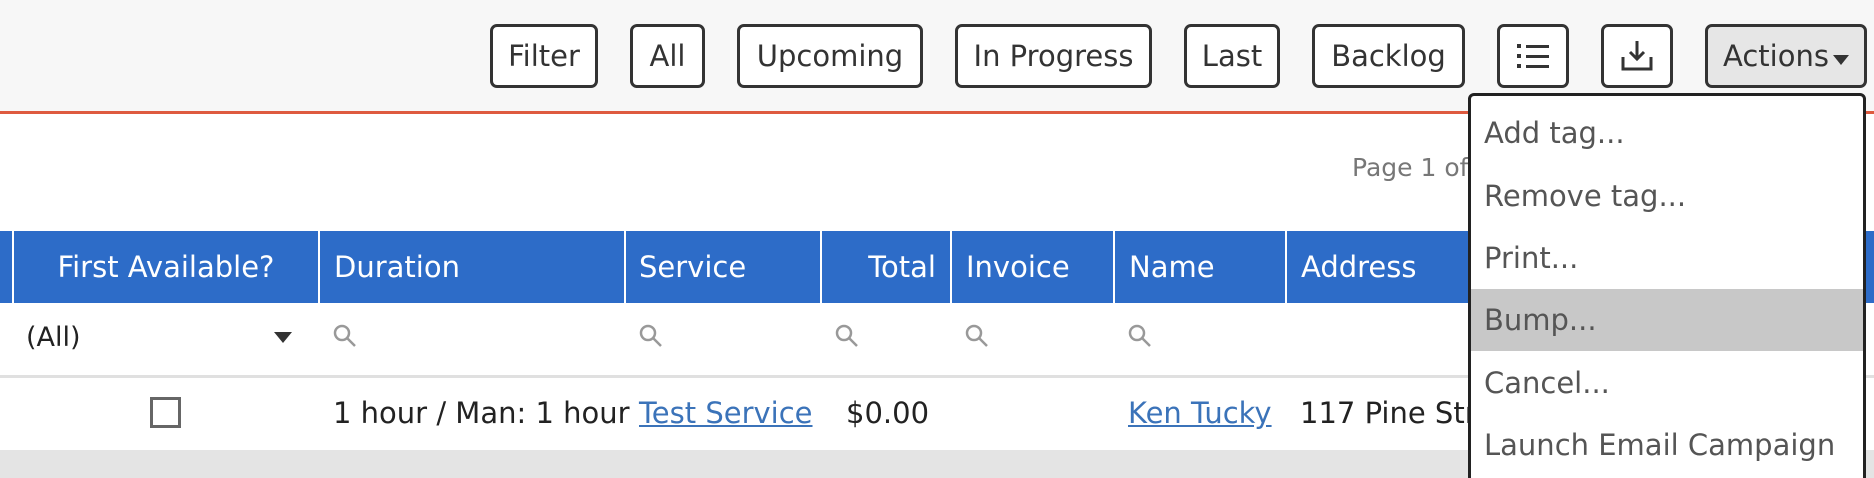  Describe the element at coordinates (166, 267) in the screenshot. I see `header-first-available: First Available?` at that location.